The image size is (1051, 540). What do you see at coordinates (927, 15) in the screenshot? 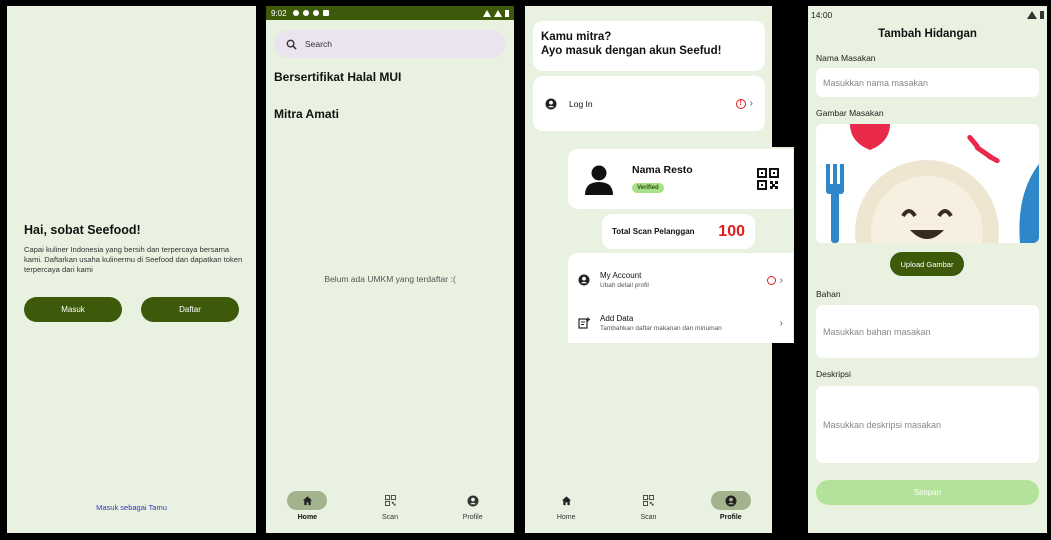
I see `status-bar: 14:00` at bounding box center [927, 15].